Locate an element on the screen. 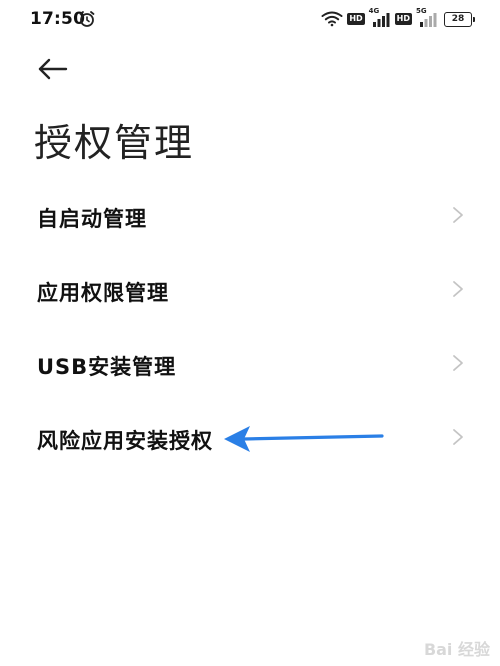 This screenshot has height=666, width=500. settings-item-usb-install: USB安装管理 is located at coordinates (250, 363).